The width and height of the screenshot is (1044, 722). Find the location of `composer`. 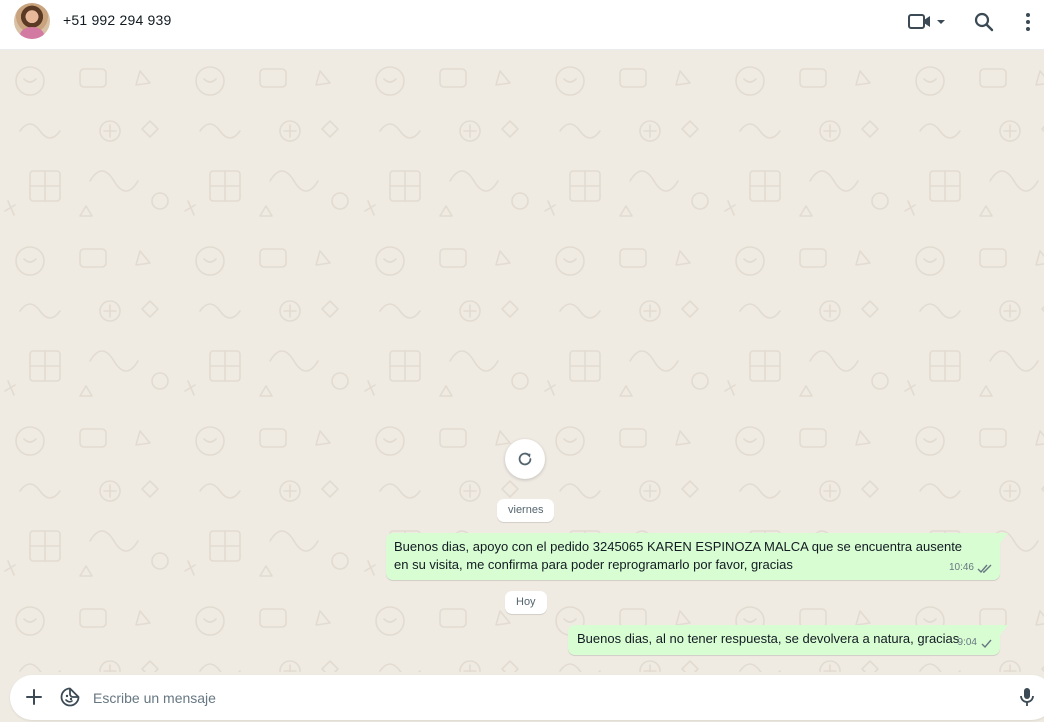

composer is located at coordinates (527, 697).